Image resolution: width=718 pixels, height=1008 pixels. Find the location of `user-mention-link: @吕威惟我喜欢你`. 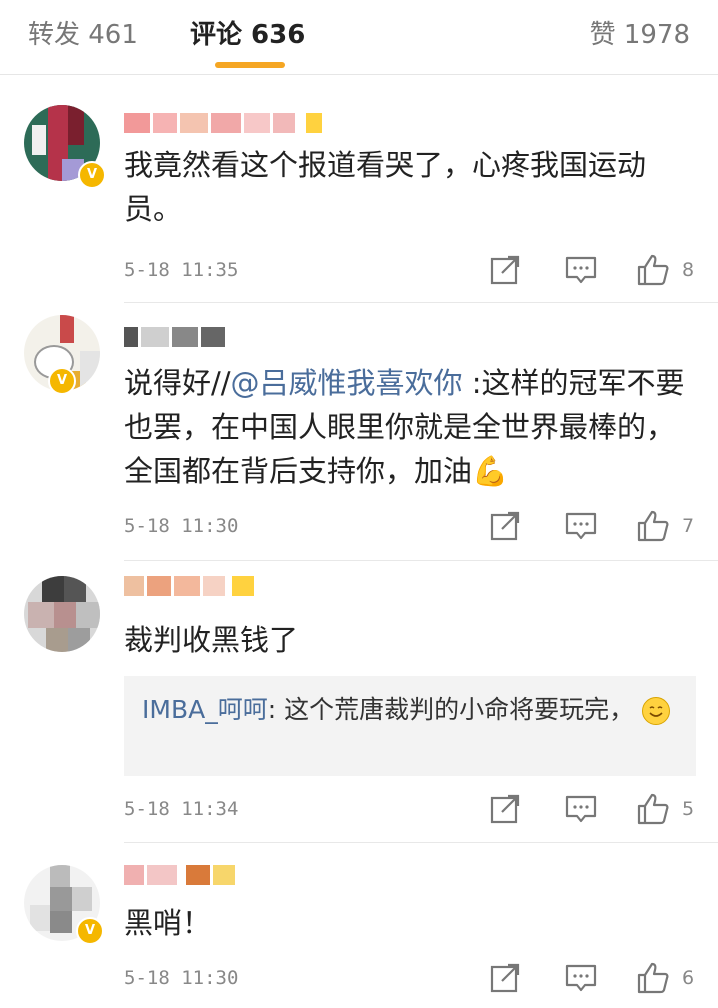

user-mention-link: @吕威惟我喜欢你 is located at coordinates (347, 383).